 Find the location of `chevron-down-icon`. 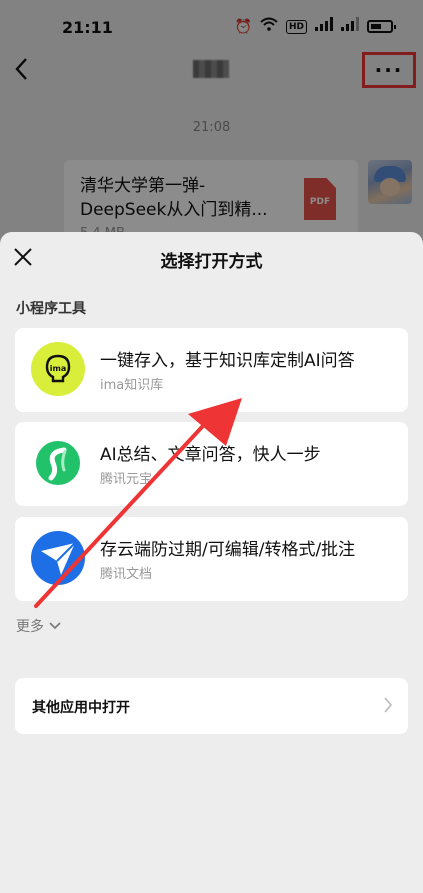

chevron-down-icon is located at coordinates (55, 626).